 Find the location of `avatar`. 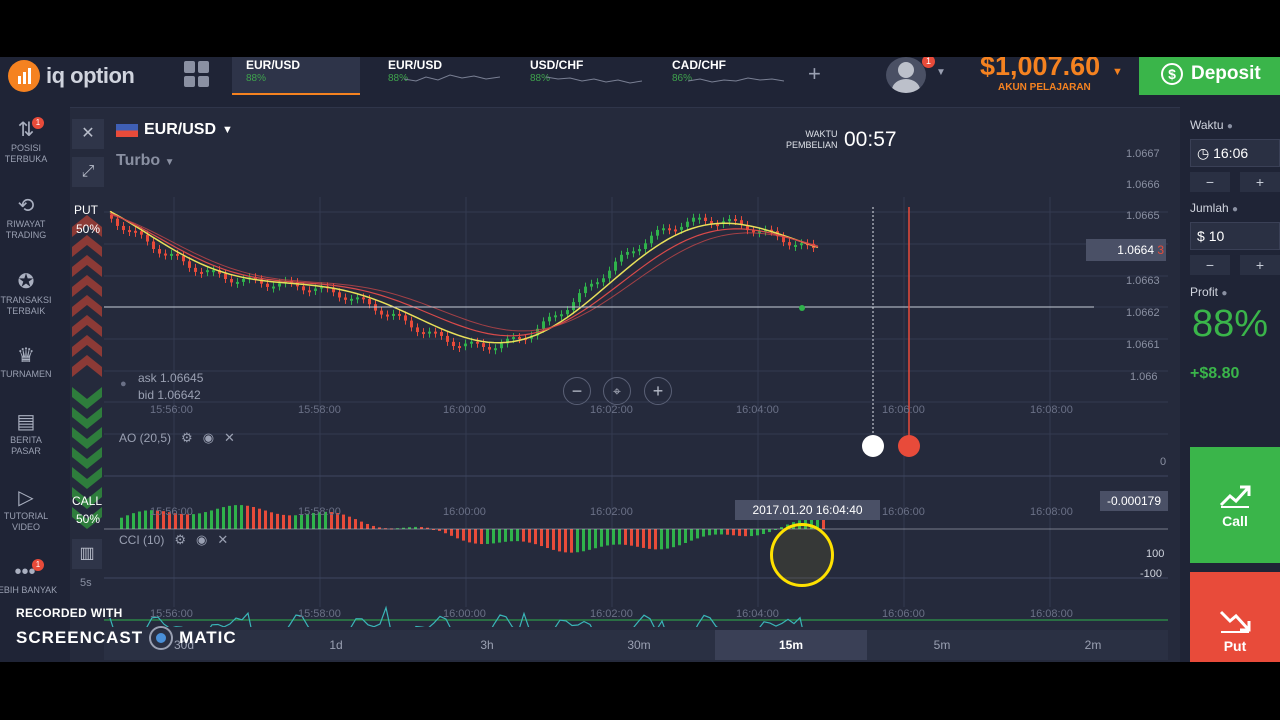

avatar is located at coordinates (906, 75).